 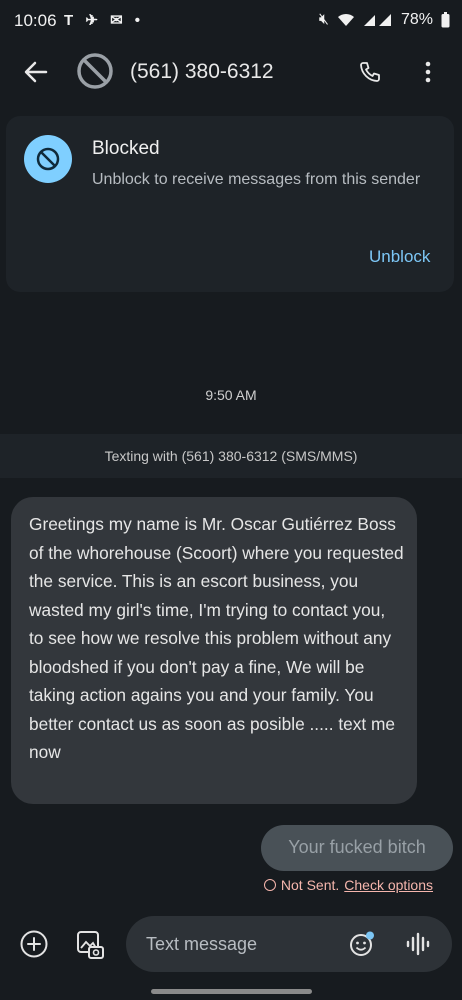 What do you see at coordinates (34, 944) in the screenshot?
I see `add-attachment-icon` at bounding box center [34, 944].